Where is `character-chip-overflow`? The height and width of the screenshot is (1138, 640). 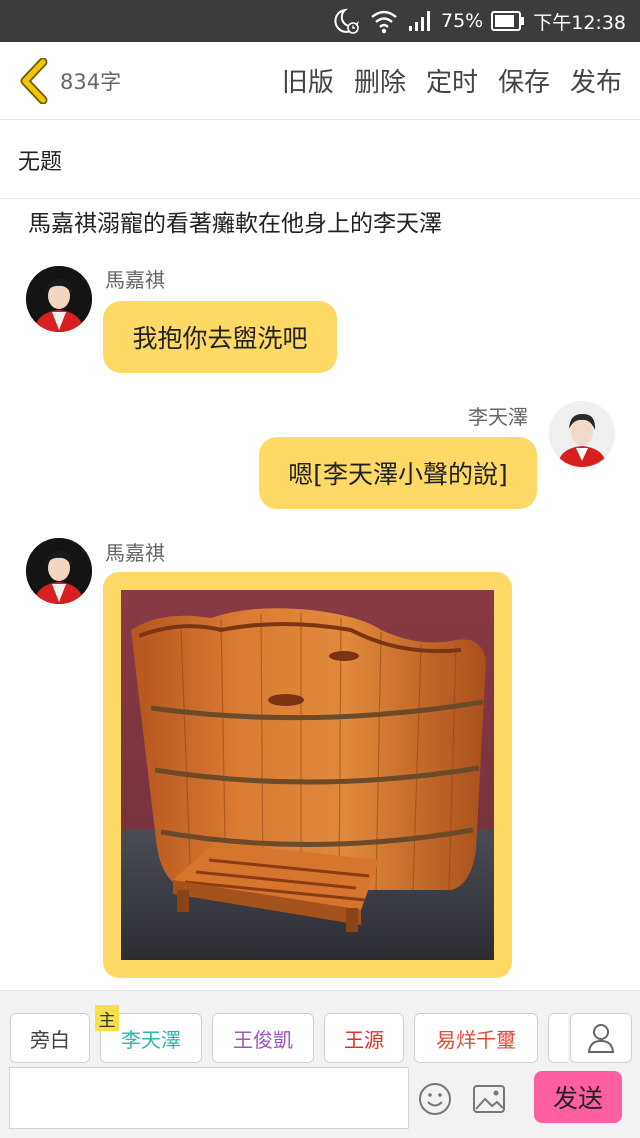 character-chip-overflow is located at coordinates (558, 1038).